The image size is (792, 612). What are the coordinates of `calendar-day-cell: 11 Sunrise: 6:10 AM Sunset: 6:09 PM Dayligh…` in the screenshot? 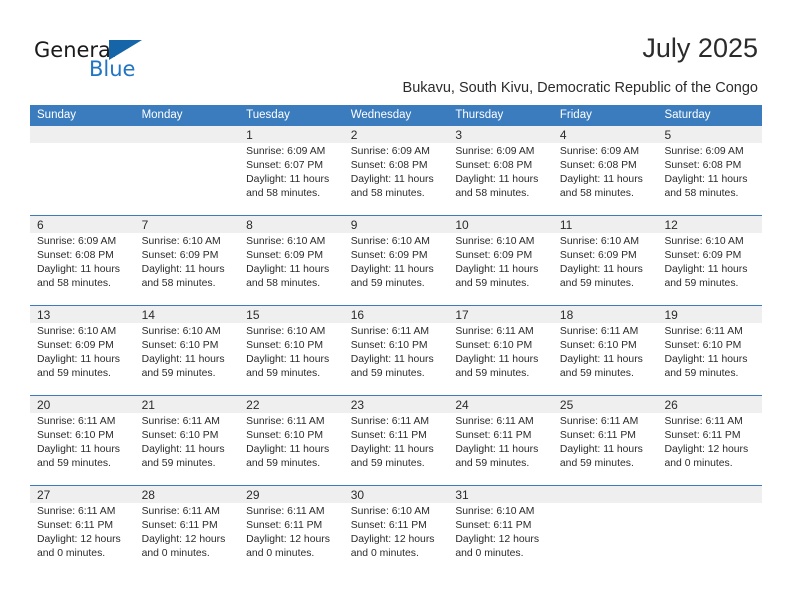 It's located at (605, 260).